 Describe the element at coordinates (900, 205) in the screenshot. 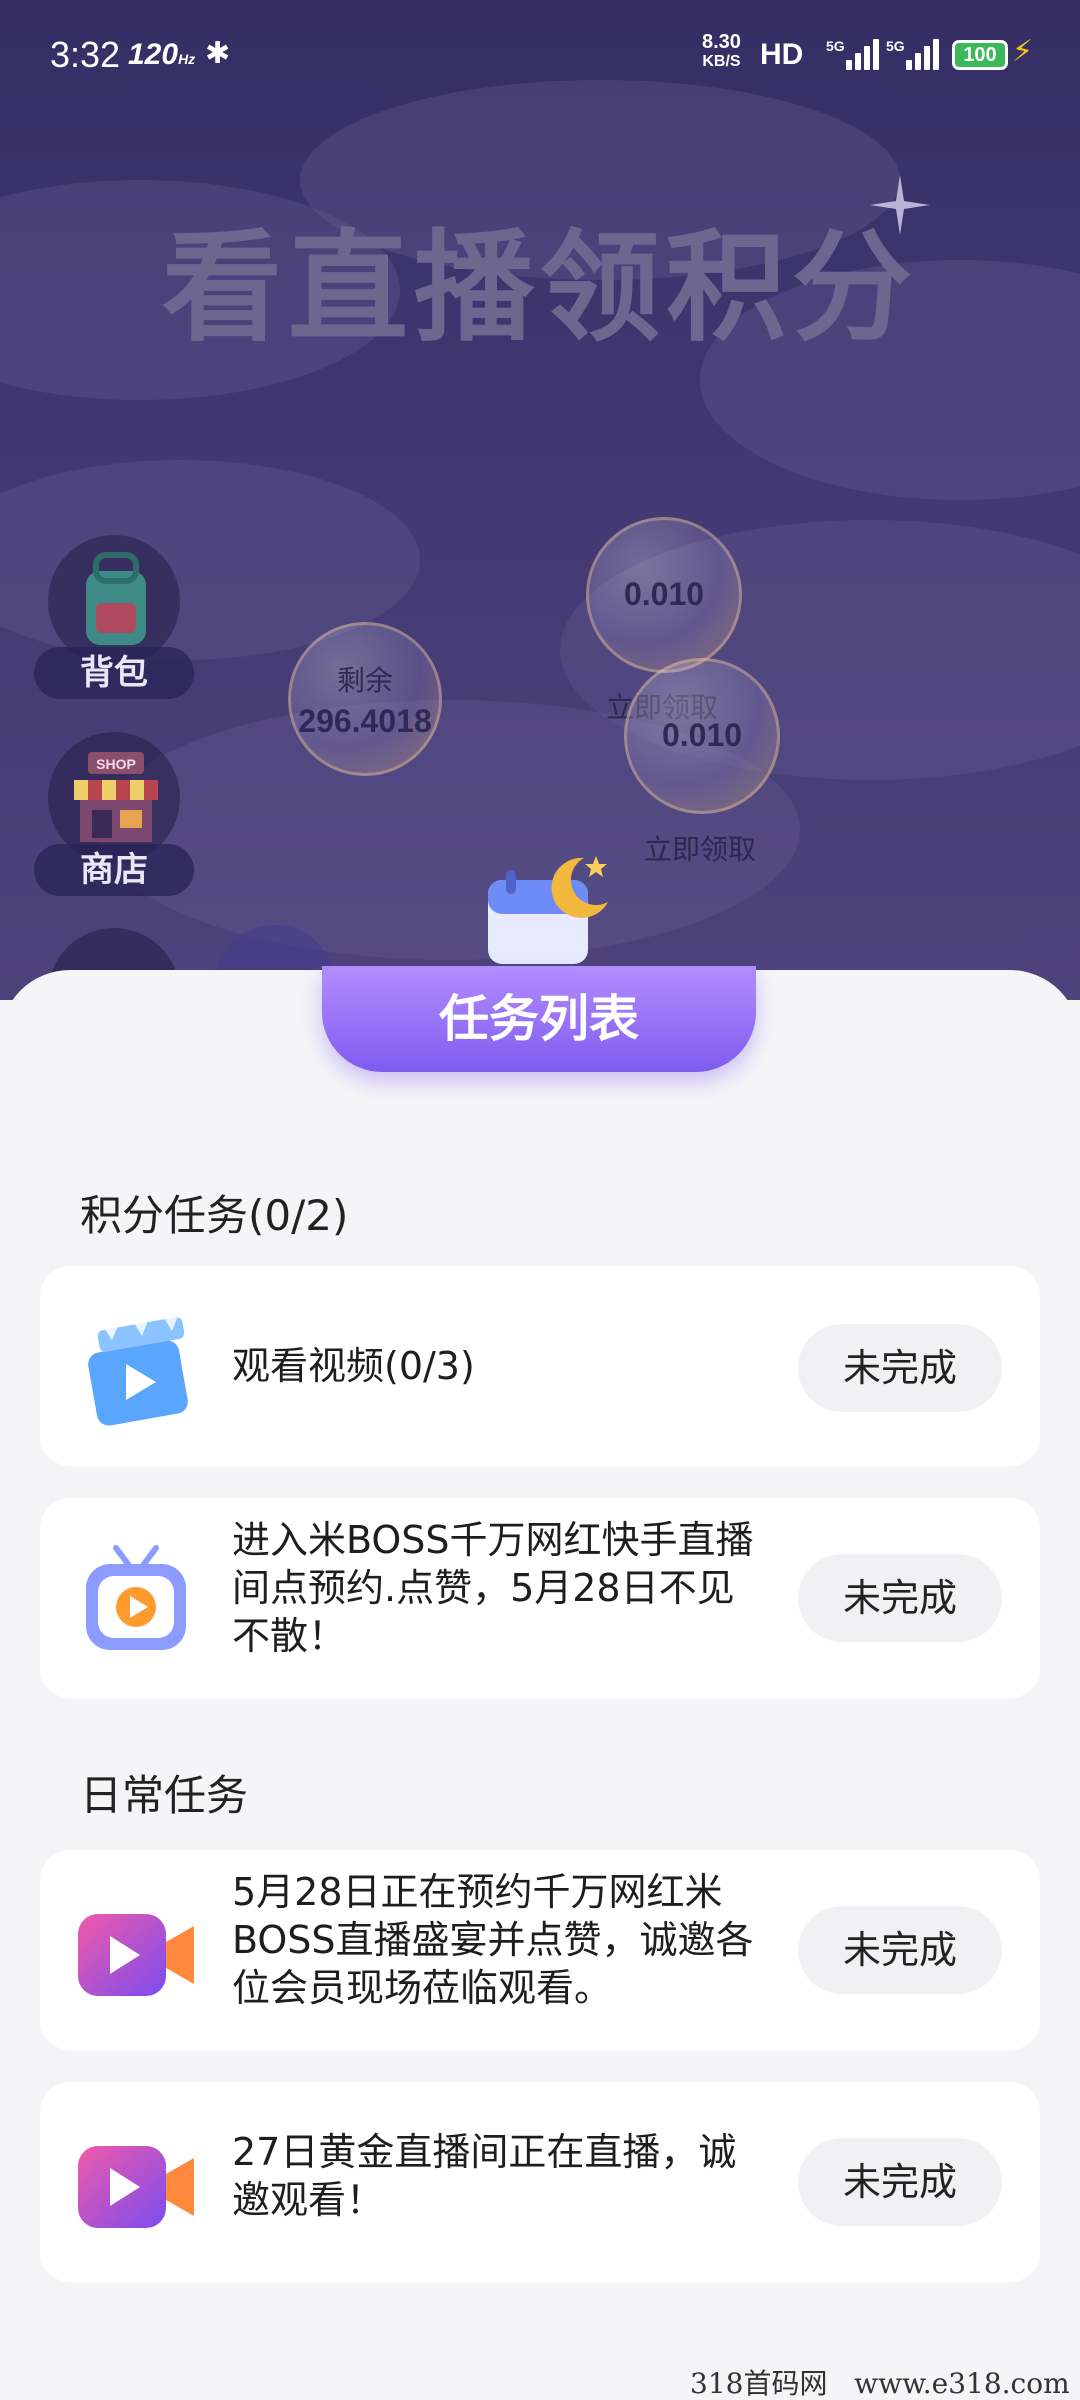

I see `sparkle-icon` at that location.